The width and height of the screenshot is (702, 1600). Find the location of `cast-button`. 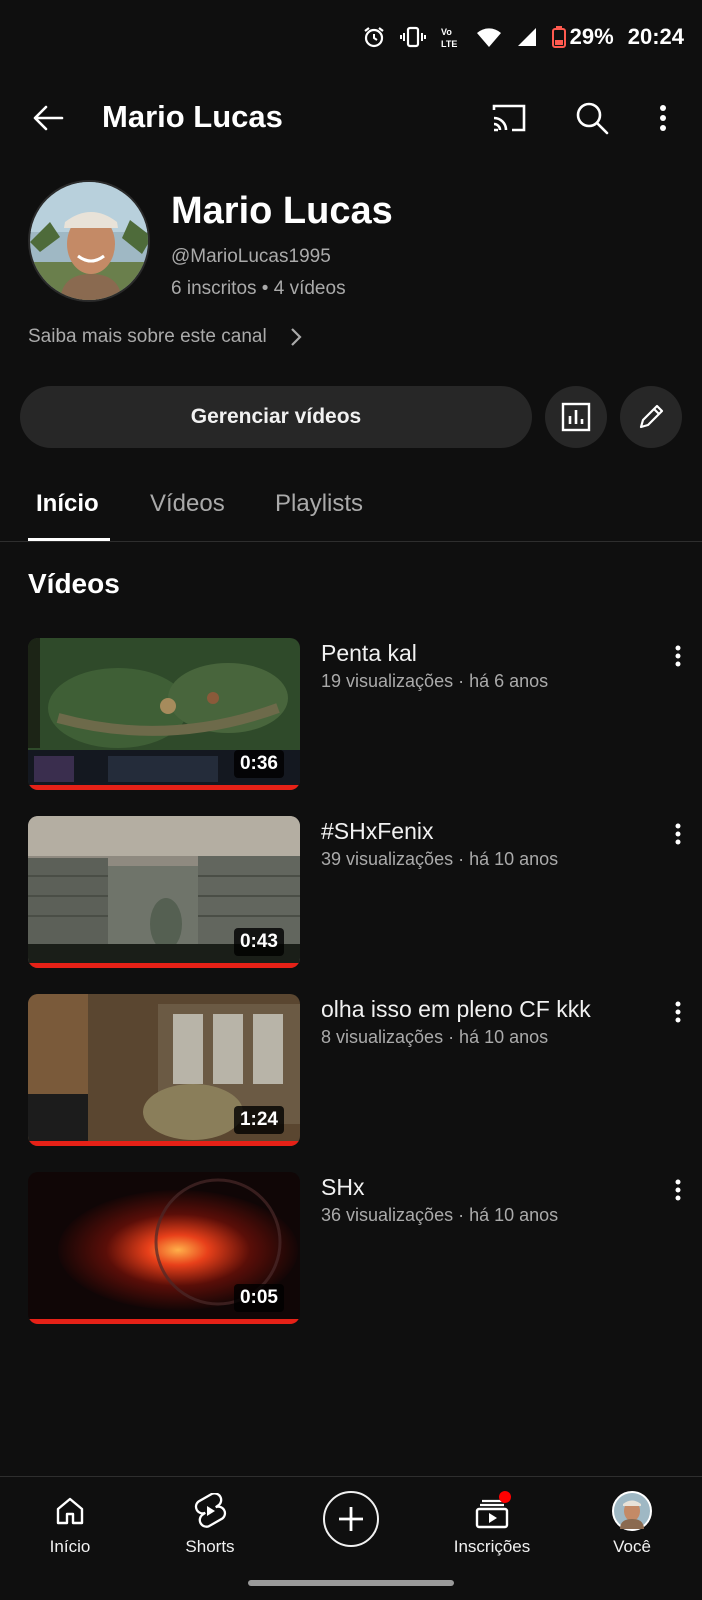

cast-button is located at coordinates (510, 118).